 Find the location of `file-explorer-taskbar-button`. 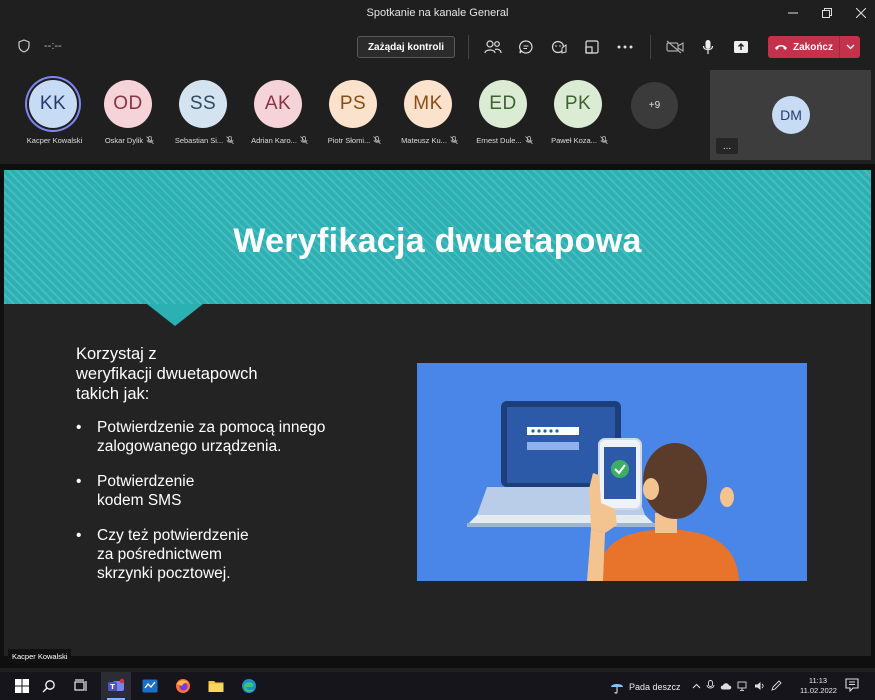

file-explorer-taskbar-button is located at coordinates (216, 686).